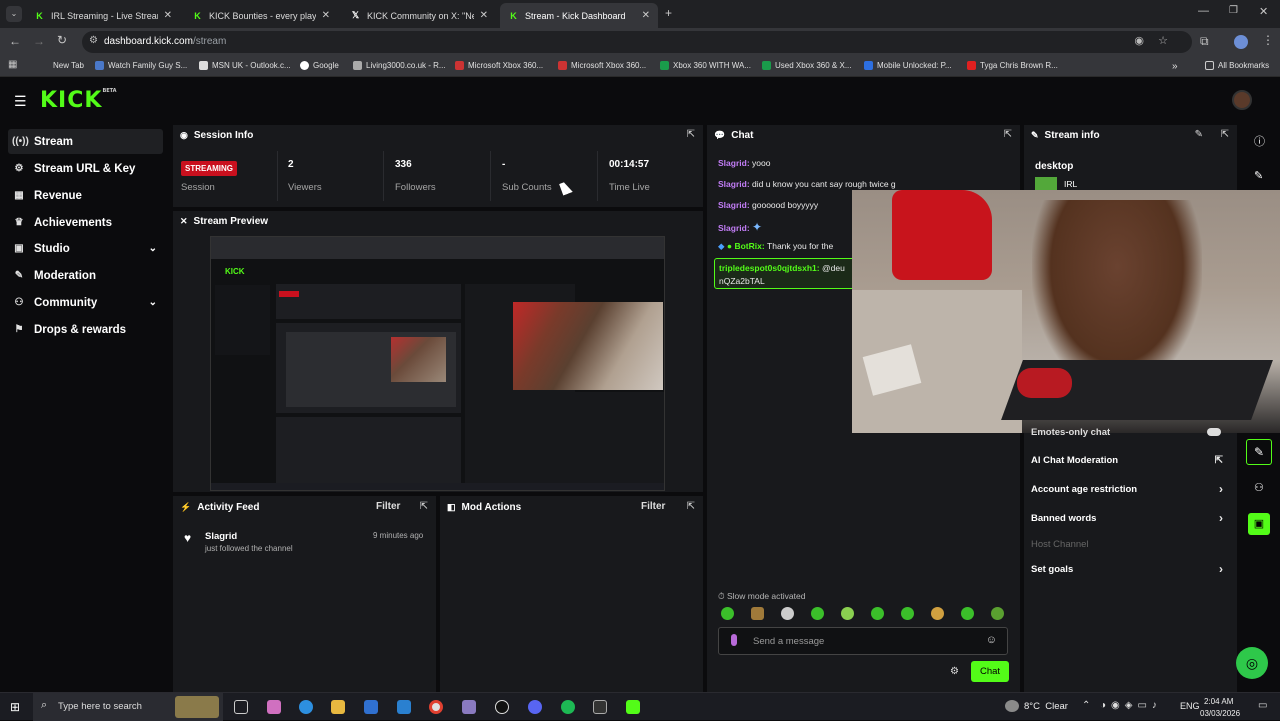 The height and width of the screenshot is (721, 1280). Describe the element at coordinates (62, 65) in the screenshot. I see `bookmark-item: New Tab` at that location.